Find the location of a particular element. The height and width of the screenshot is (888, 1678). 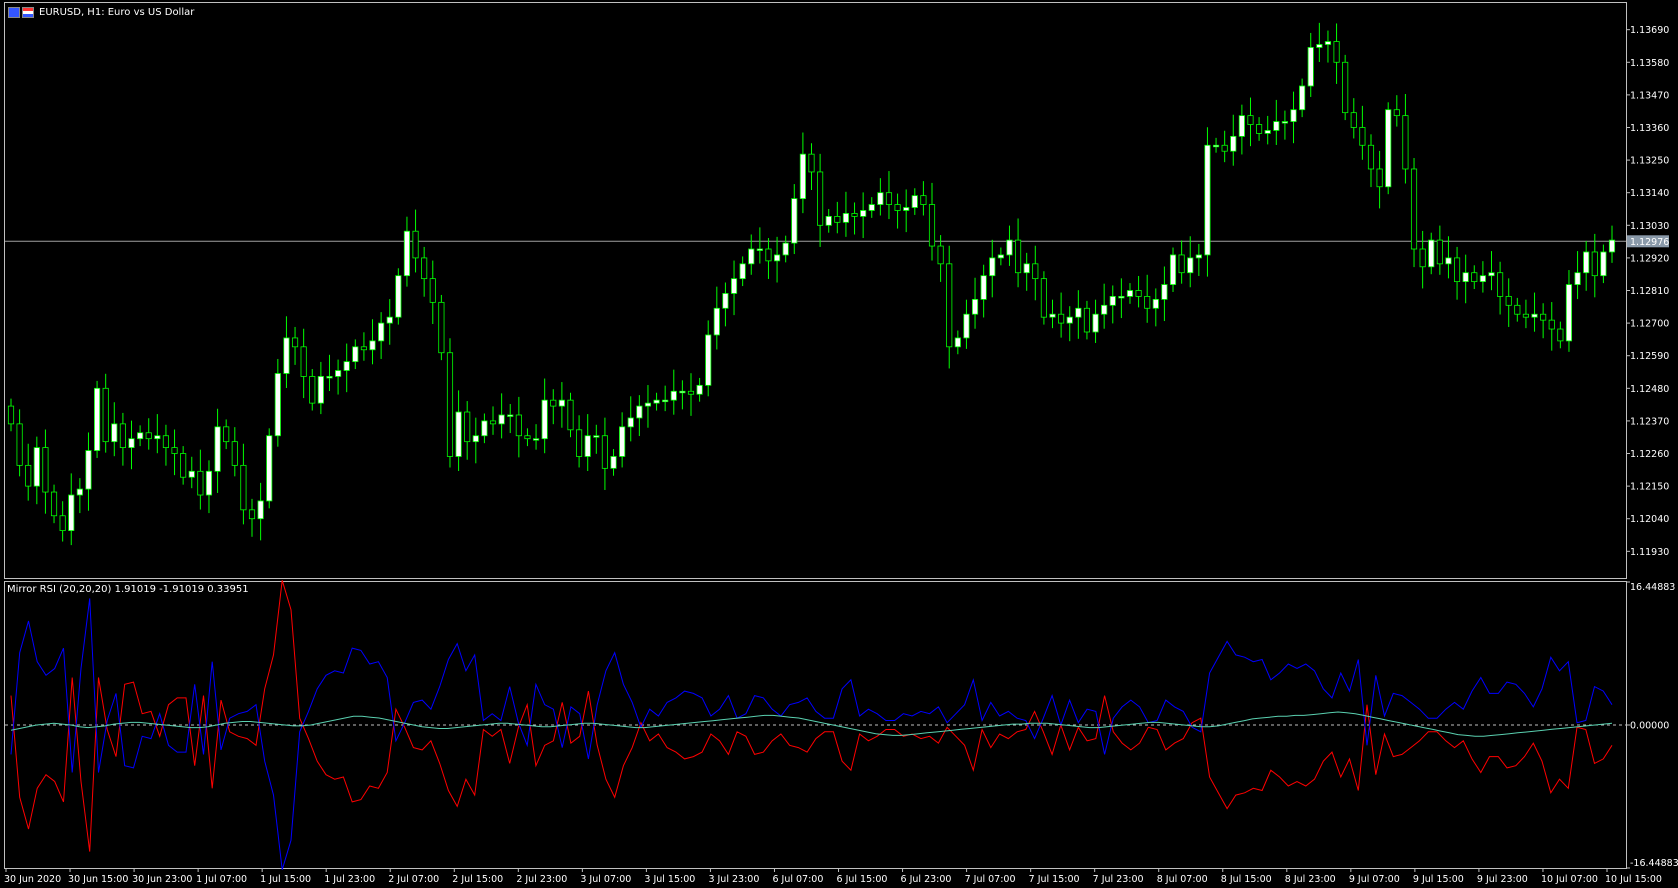

time-tick-label: 10 Jul 15:00 is located at coordinates (1633, 879).